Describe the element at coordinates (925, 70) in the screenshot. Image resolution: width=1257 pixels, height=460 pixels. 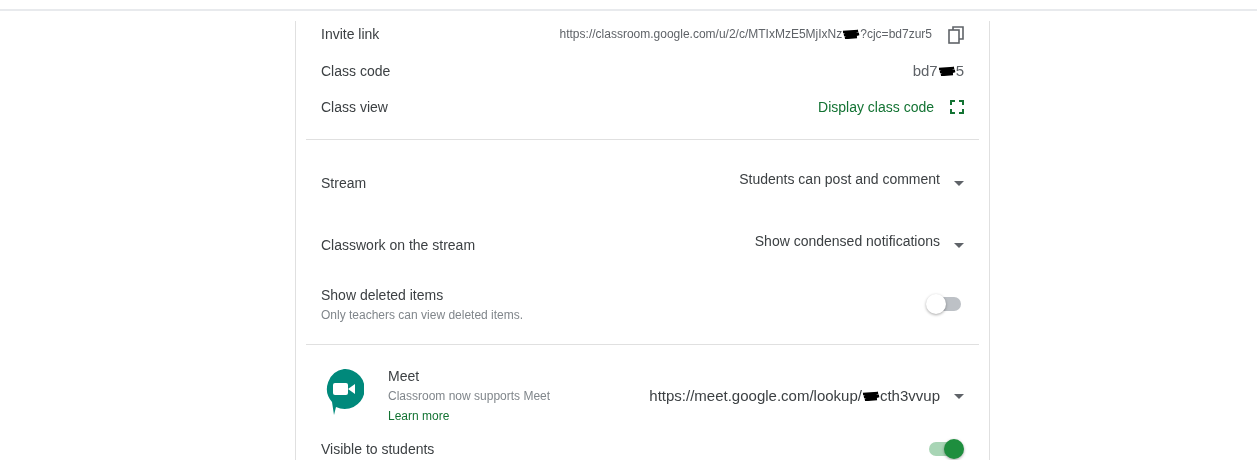
I see `class-code-text: bd7` at that location.